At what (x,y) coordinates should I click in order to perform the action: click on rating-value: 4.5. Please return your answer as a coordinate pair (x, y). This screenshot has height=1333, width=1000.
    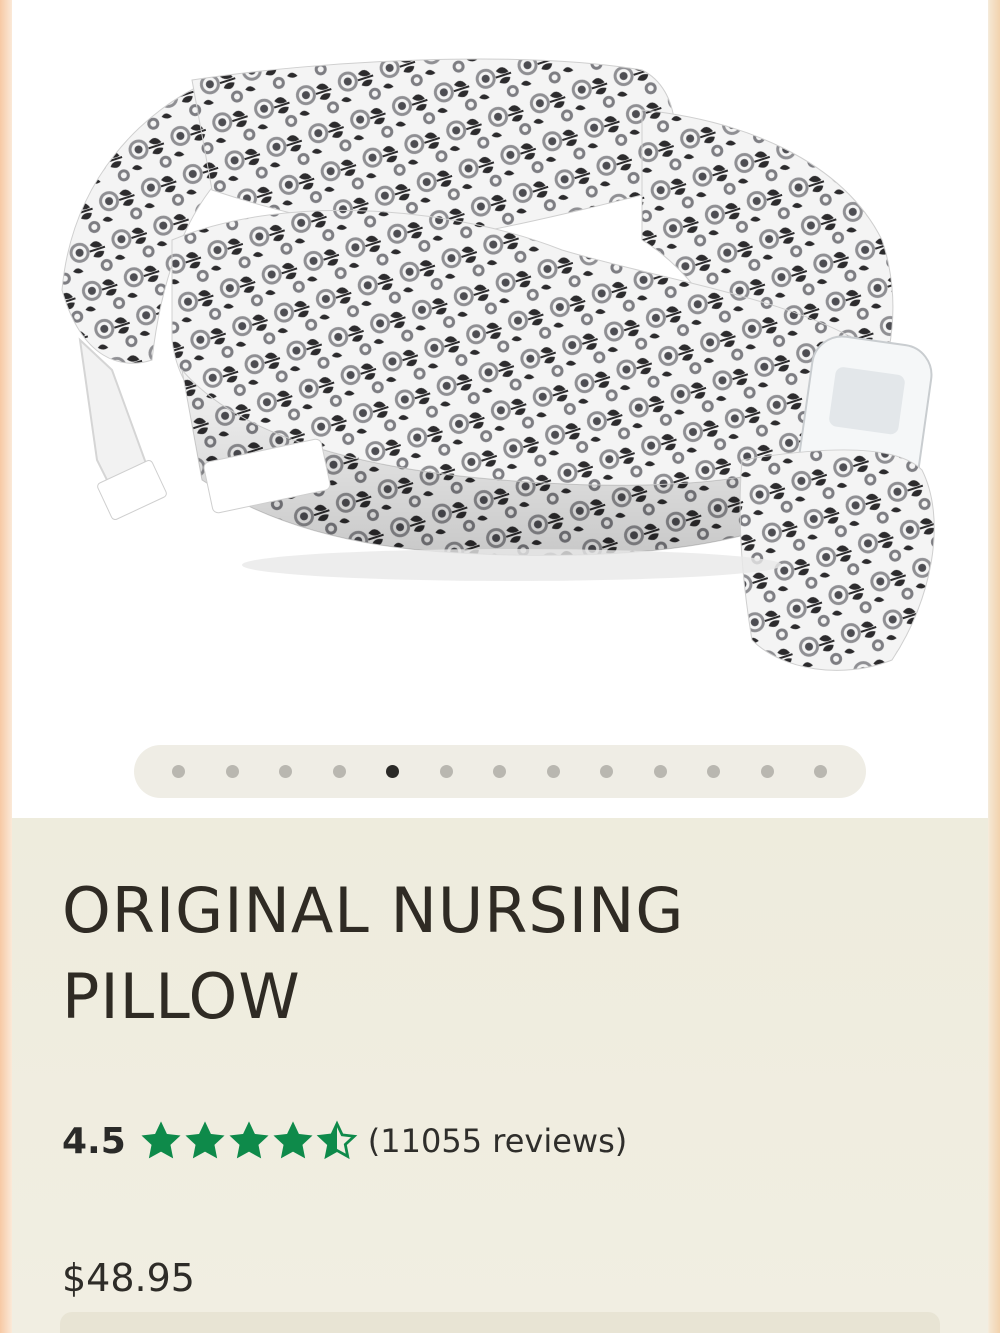
    Looking at the image, I should click on (94, 1141).